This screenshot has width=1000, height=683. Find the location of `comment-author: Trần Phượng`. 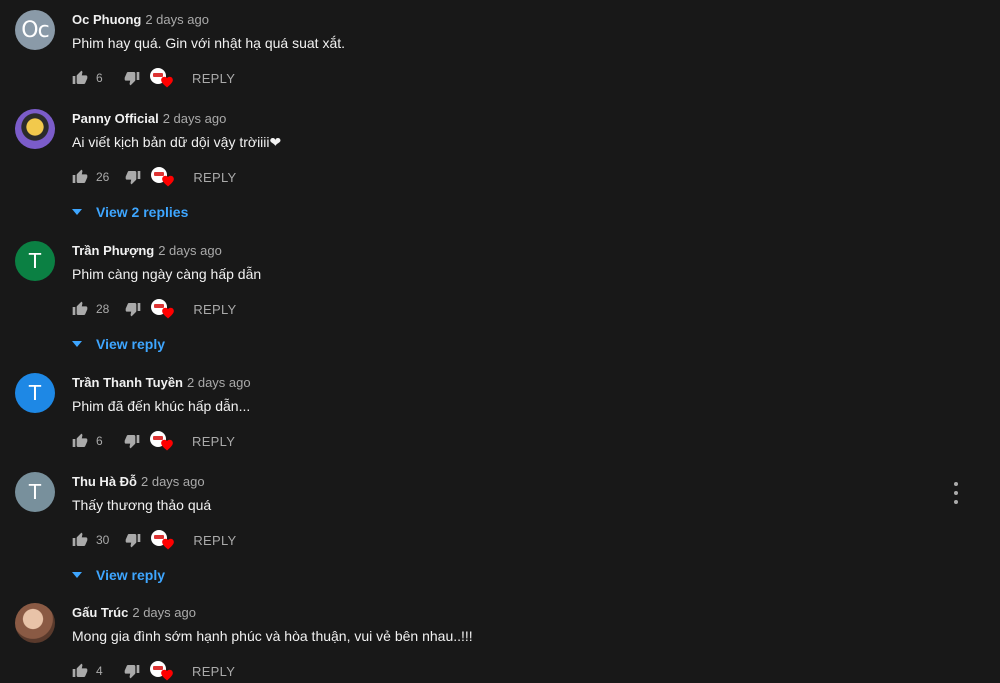

comment-author: Trần Phượng is located at coordinates (113, 250).